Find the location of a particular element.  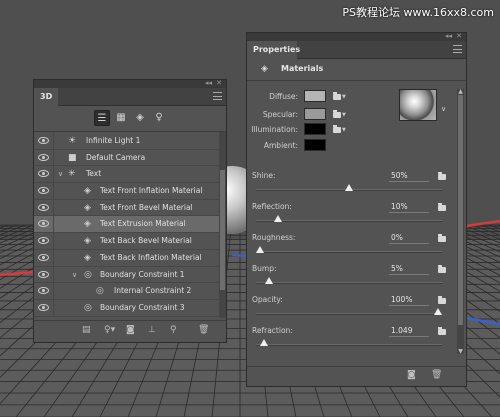

slider-value-field: 1.049 is located at coordinates (401, 330).